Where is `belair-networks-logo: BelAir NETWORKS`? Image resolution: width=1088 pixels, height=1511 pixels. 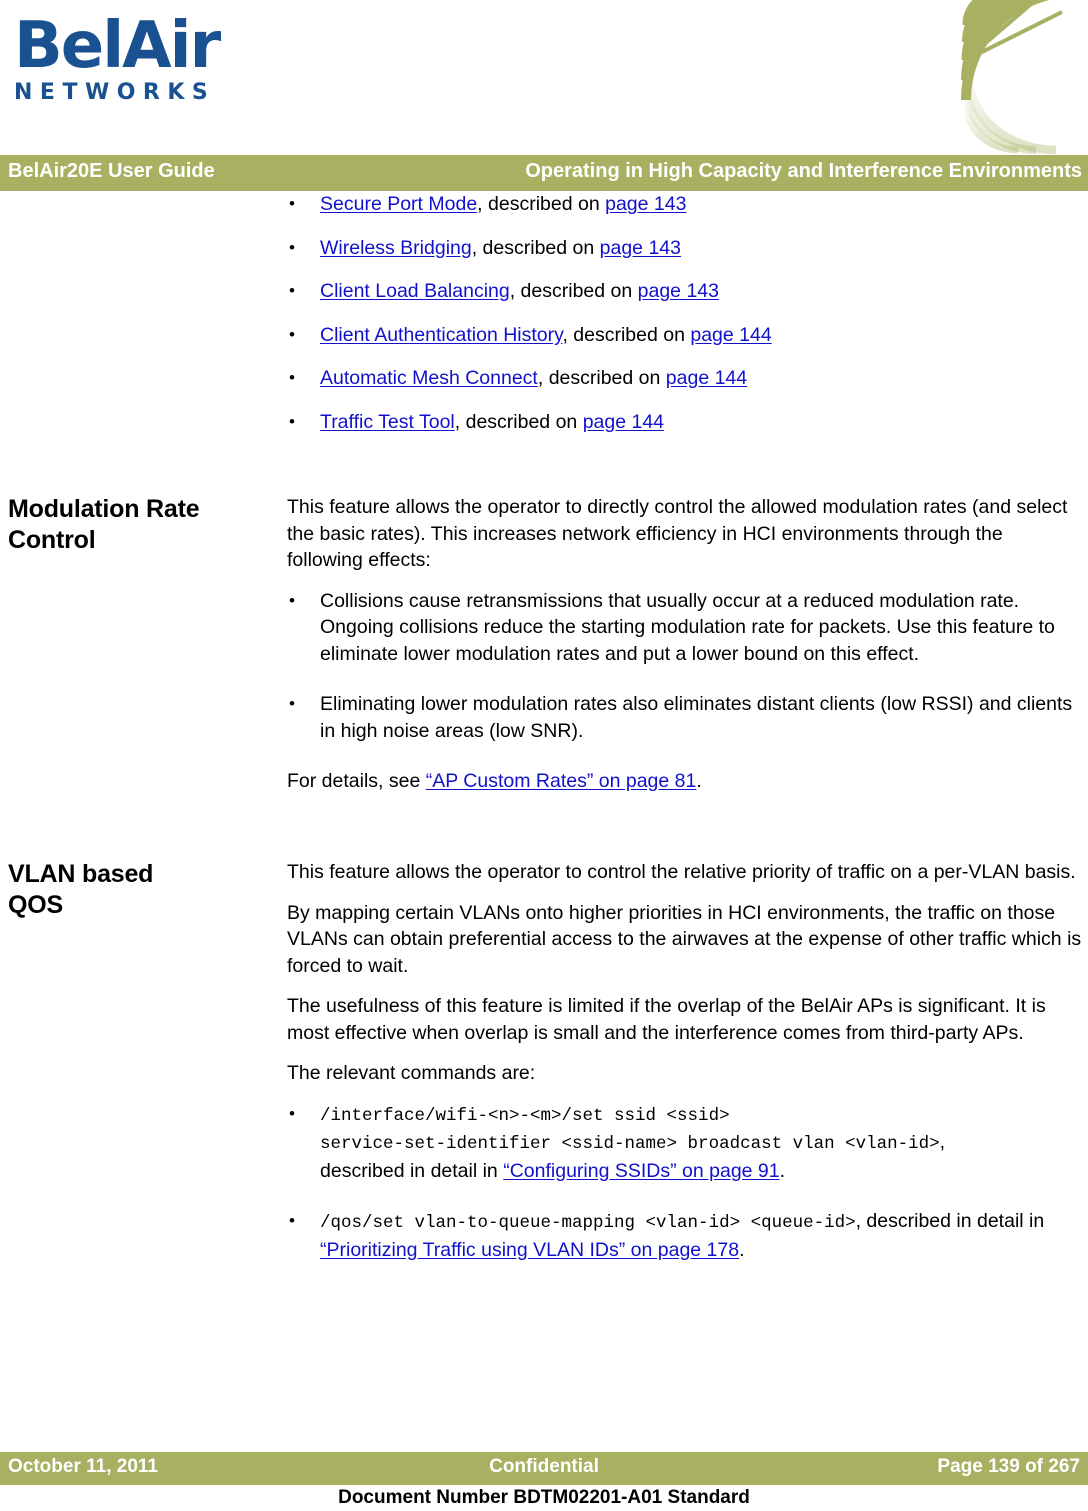
belair-networks-logo: BelAir NETWORKS is located at coordinates (144, 64).